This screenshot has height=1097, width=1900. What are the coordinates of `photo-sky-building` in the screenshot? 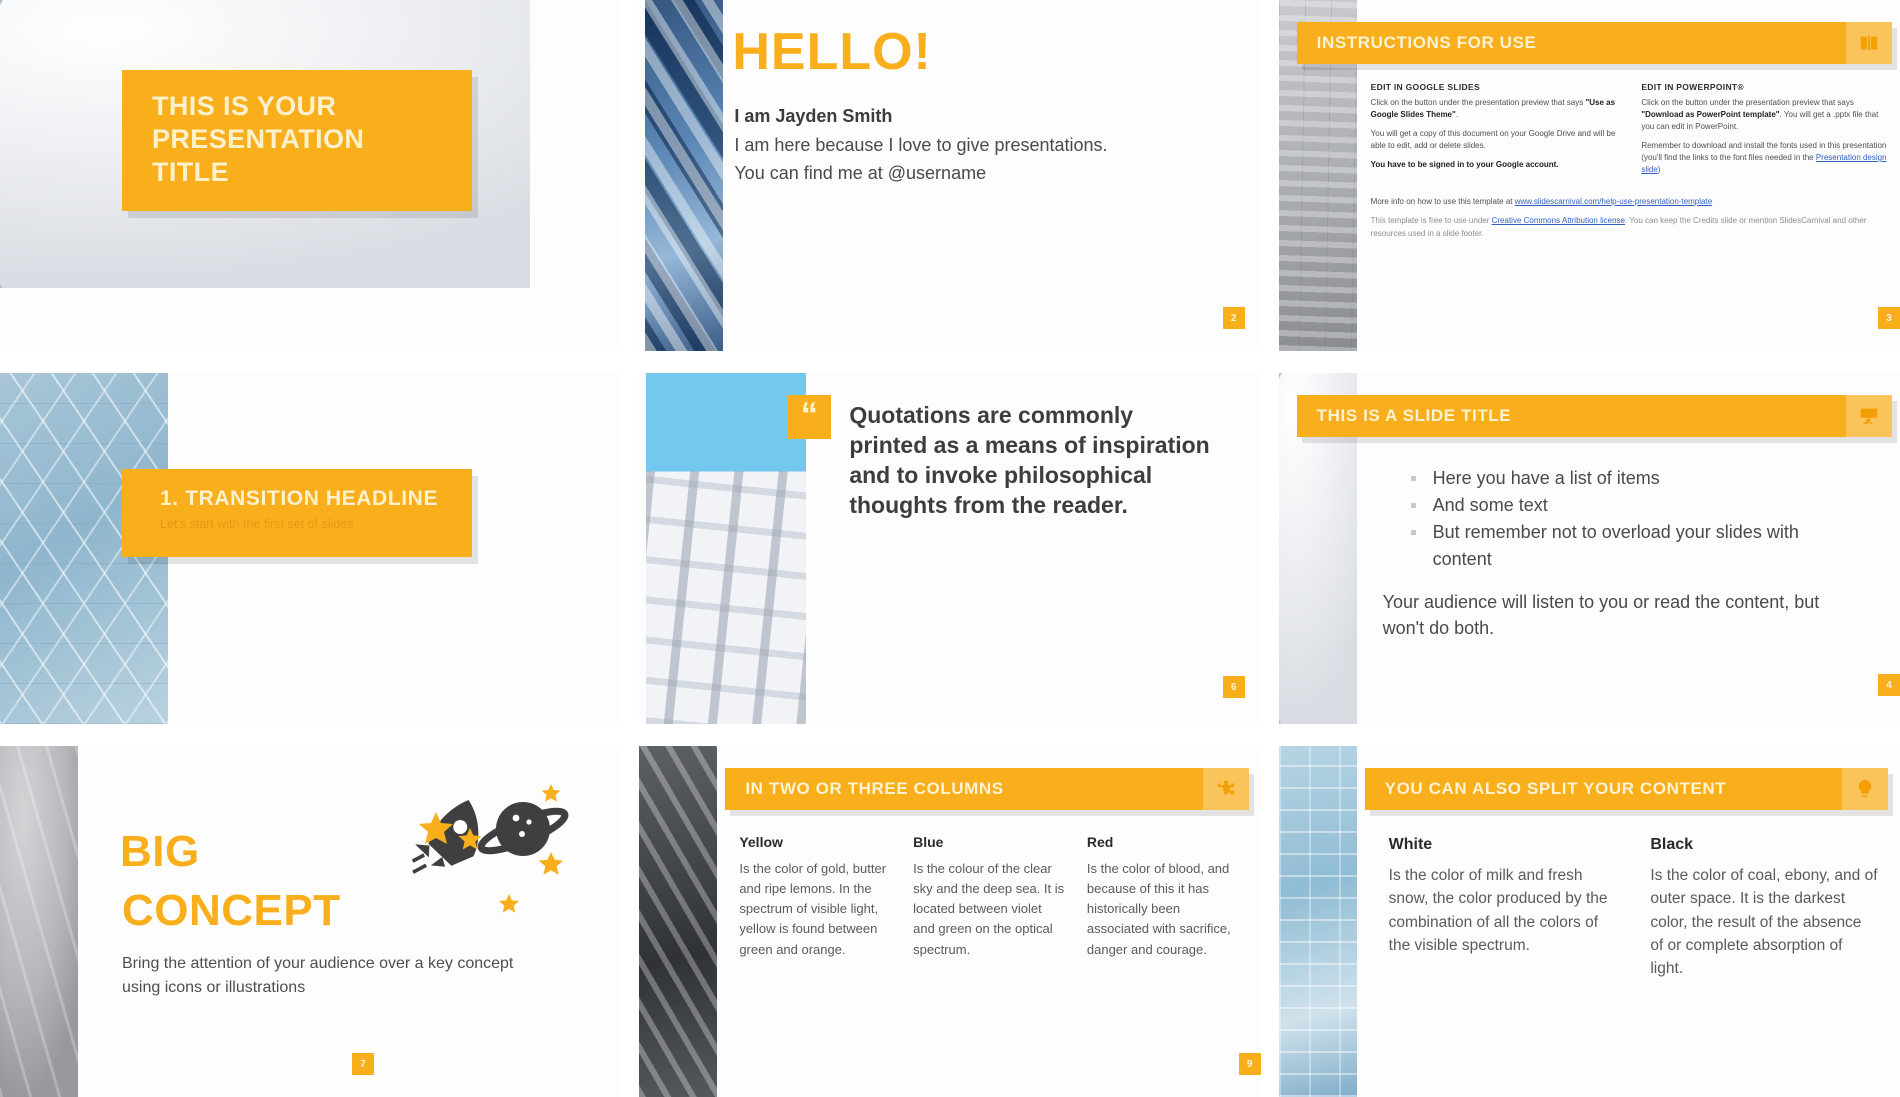 It's located at (726, 548).